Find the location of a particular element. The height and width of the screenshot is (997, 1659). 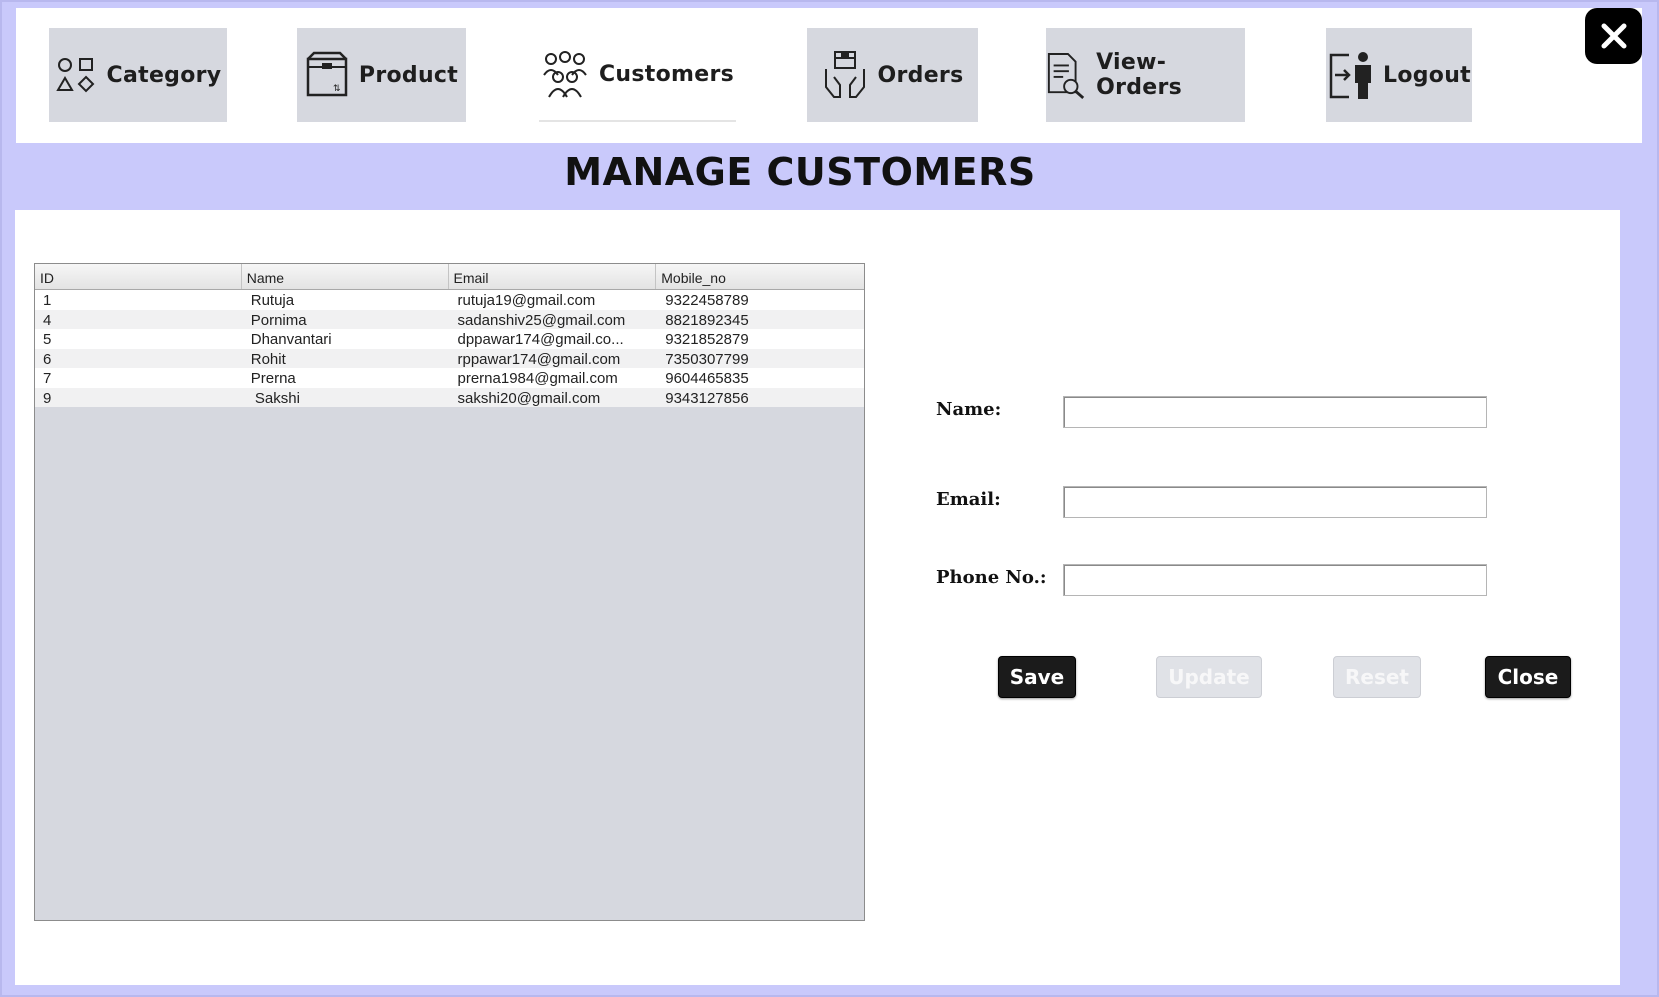

phone-field is located at coordinates (1275, 580).